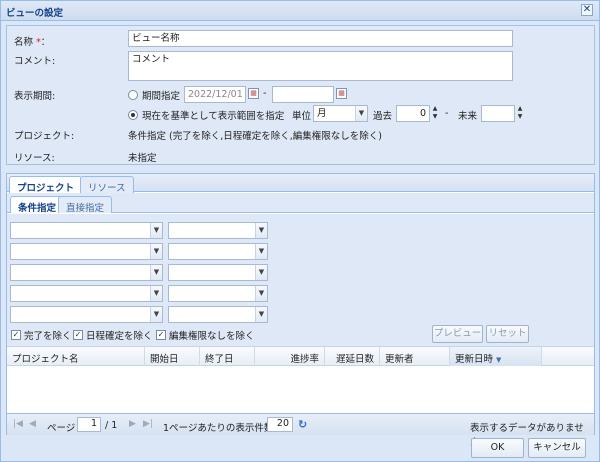 The height and width of the screenshot is (462, 600). Describe the element at coordinates (383, 116) in the screenshot. I see `past-label: 過去` at that location.